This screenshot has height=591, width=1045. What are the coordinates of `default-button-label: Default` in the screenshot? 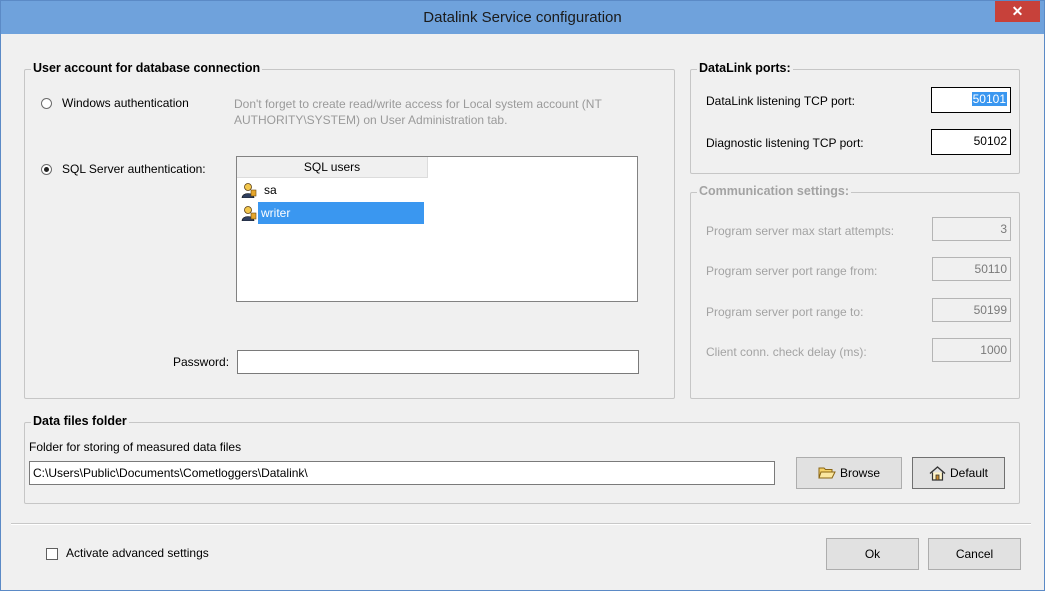 It's located at (969, 473).